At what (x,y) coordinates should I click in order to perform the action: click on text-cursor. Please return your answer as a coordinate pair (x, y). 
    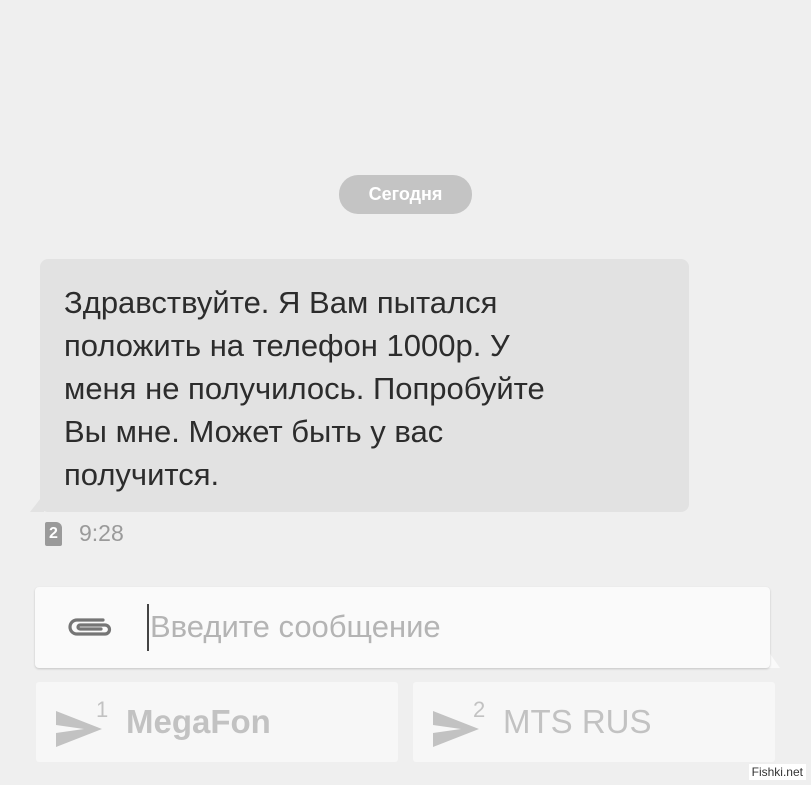
    Looking at the image, I should click on (148, 627).